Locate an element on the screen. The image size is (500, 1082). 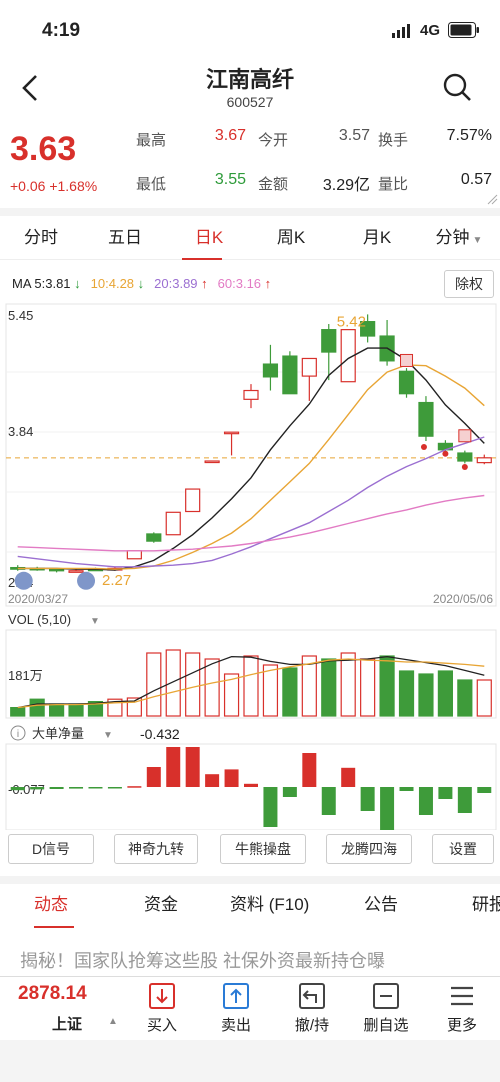
news-headline: 揭秘！国家队抢筹这些股 社保外资最新持仓曝 is located at coordinates (260, 960).